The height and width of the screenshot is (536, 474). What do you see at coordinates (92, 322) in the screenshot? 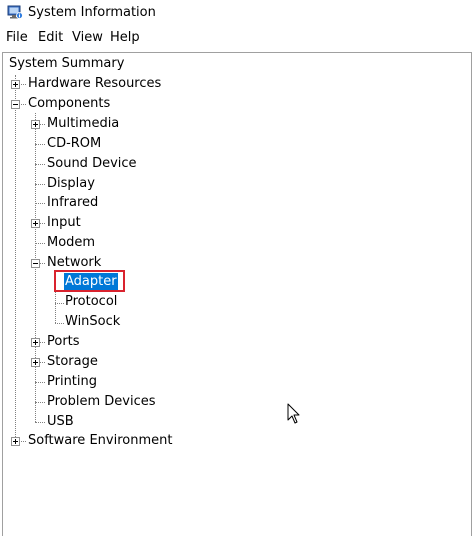
I see `tree-item-winsock: WinSock` at bounding box center [92, 322].